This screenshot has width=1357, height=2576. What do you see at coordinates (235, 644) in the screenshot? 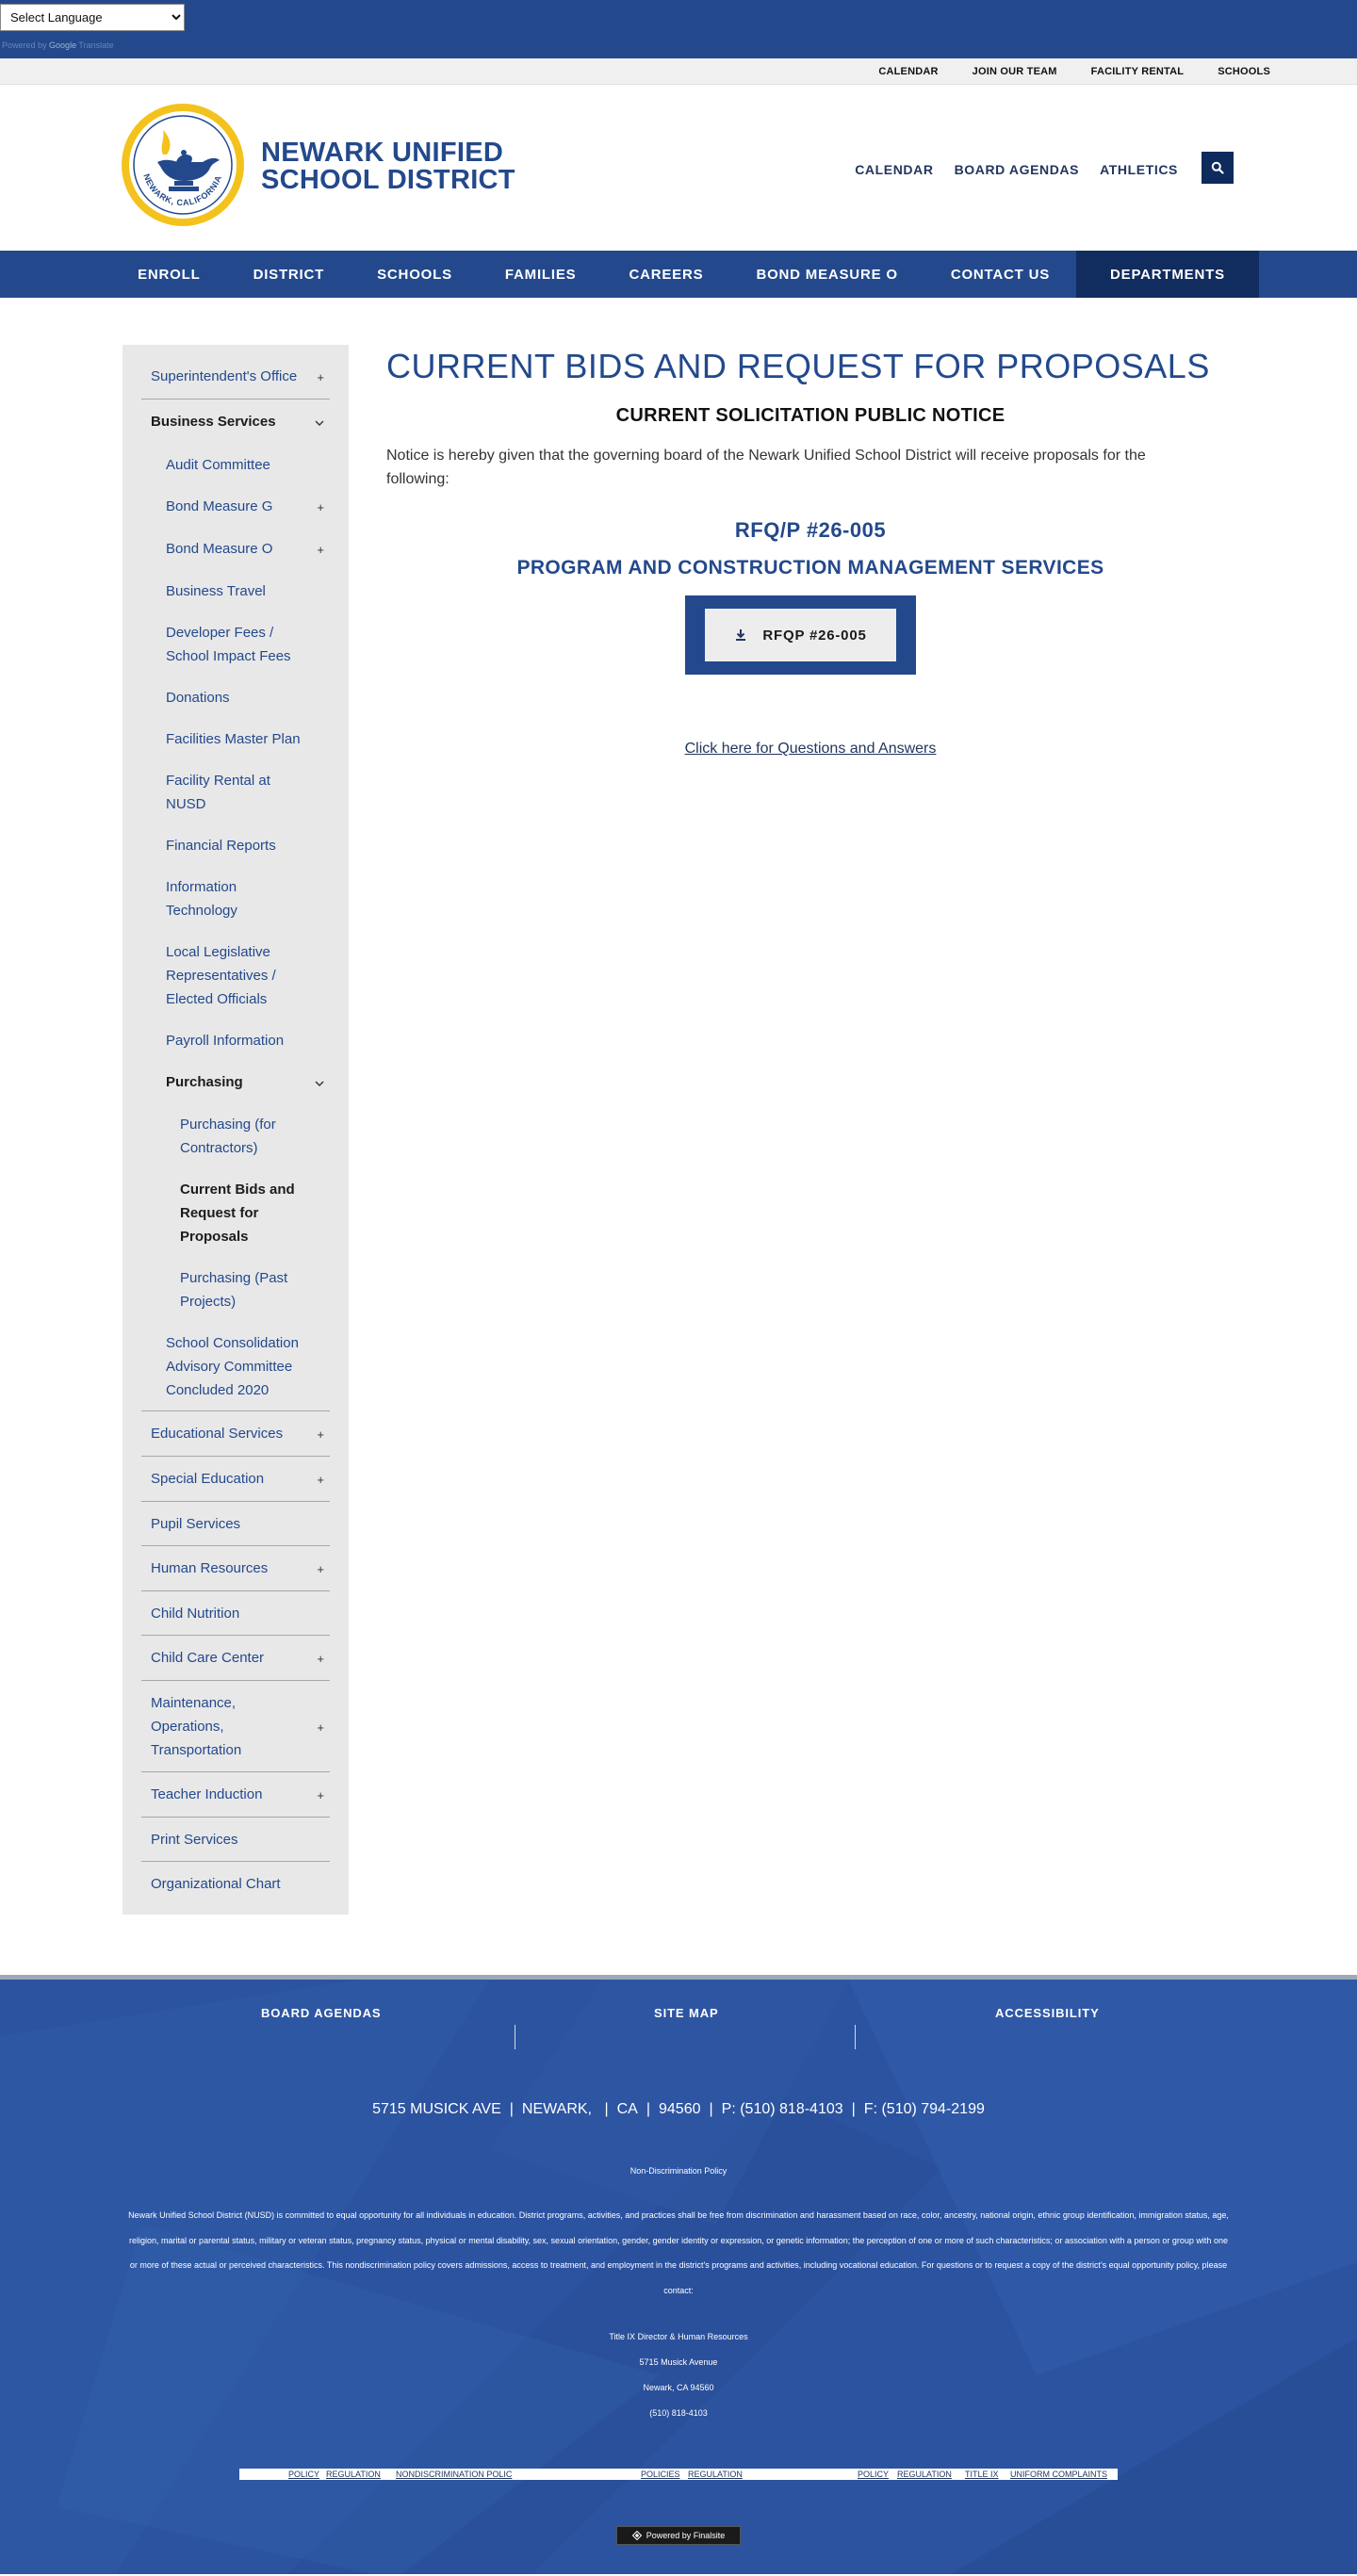
I see `sidebar-item-developer-fees: Developer Fees / School Impact Fees` at bounding box center [235, 644].